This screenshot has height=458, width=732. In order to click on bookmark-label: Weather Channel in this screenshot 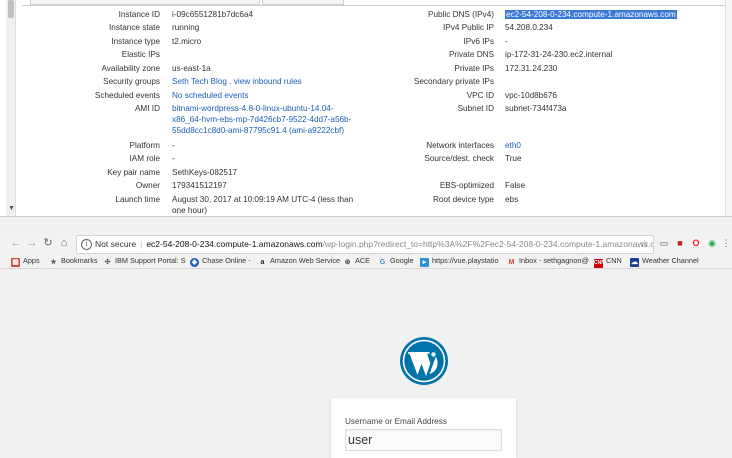, I will do `click(670, 260)`.